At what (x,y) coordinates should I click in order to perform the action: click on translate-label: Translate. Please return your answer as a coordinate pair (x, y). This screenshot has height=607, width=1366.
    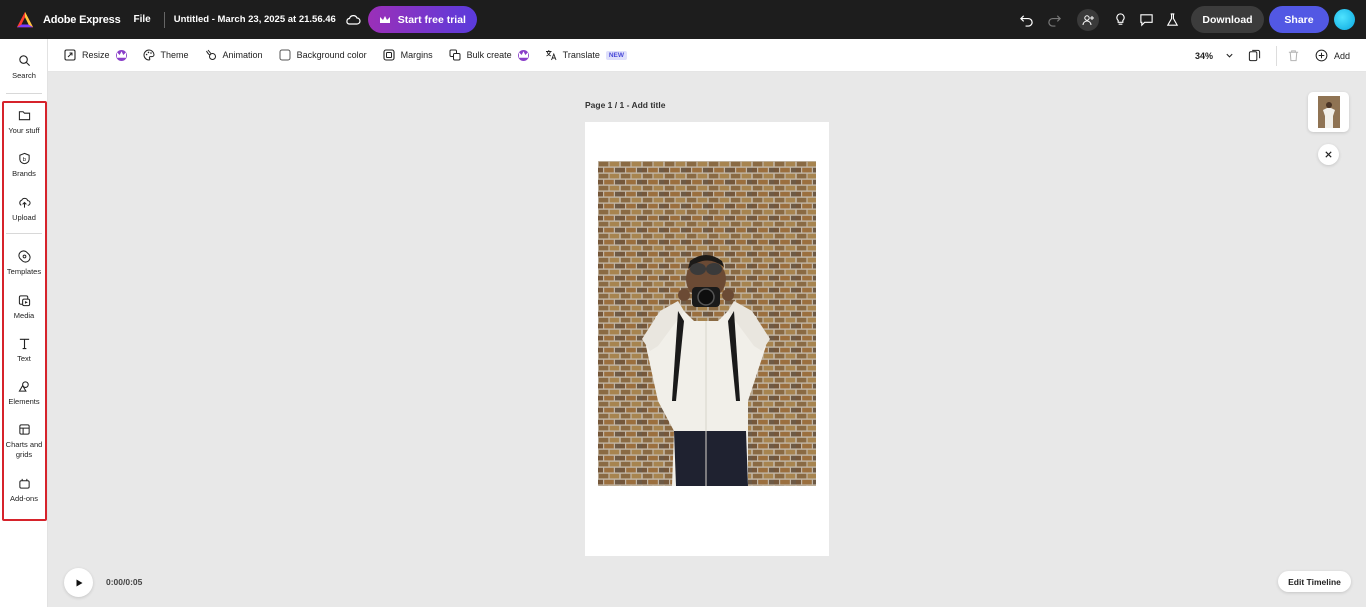
    Looking at the image, I should click on (581, 55).